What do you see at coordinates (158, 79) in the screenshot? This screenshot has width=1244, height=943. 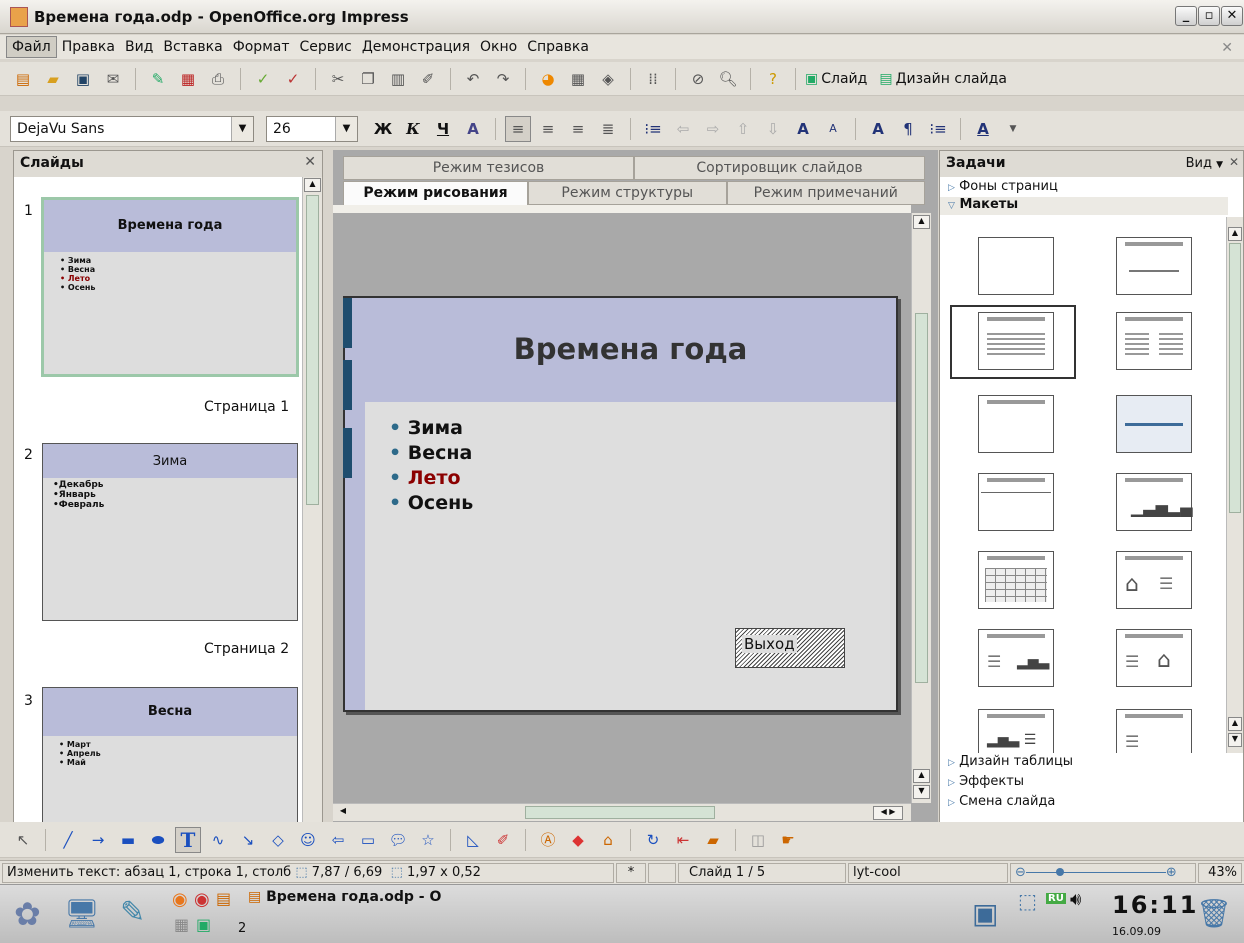 I see `edit-file-icon: ✎` at bounding box center [158, 79].